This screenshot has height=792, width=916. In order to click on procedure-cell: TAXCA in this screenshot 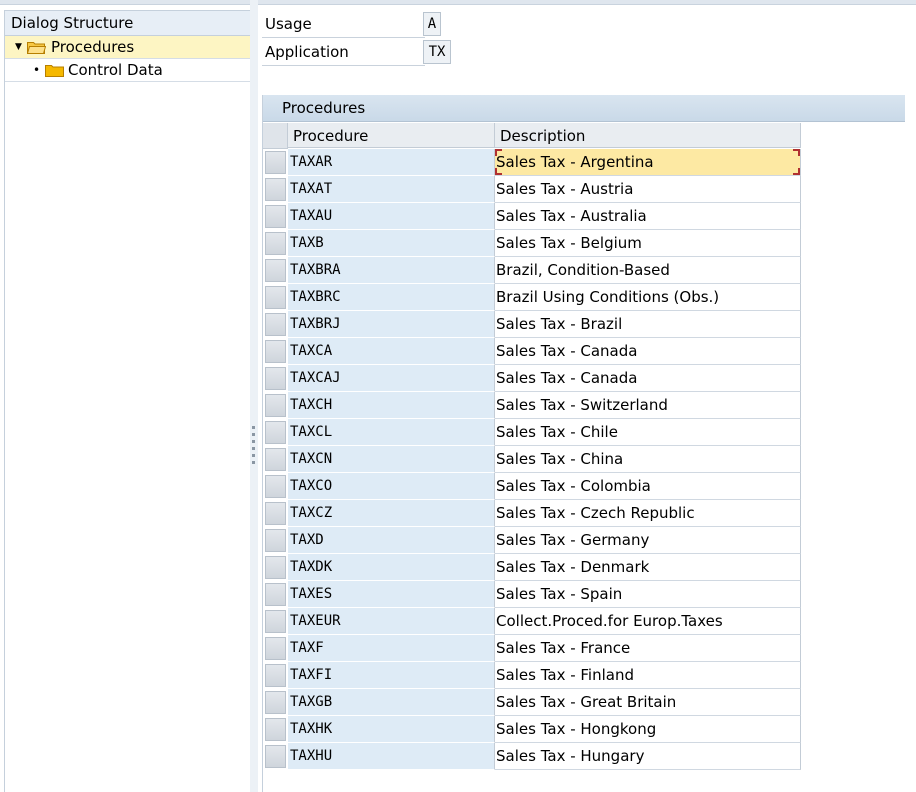, I will do `click(391, 351)`.